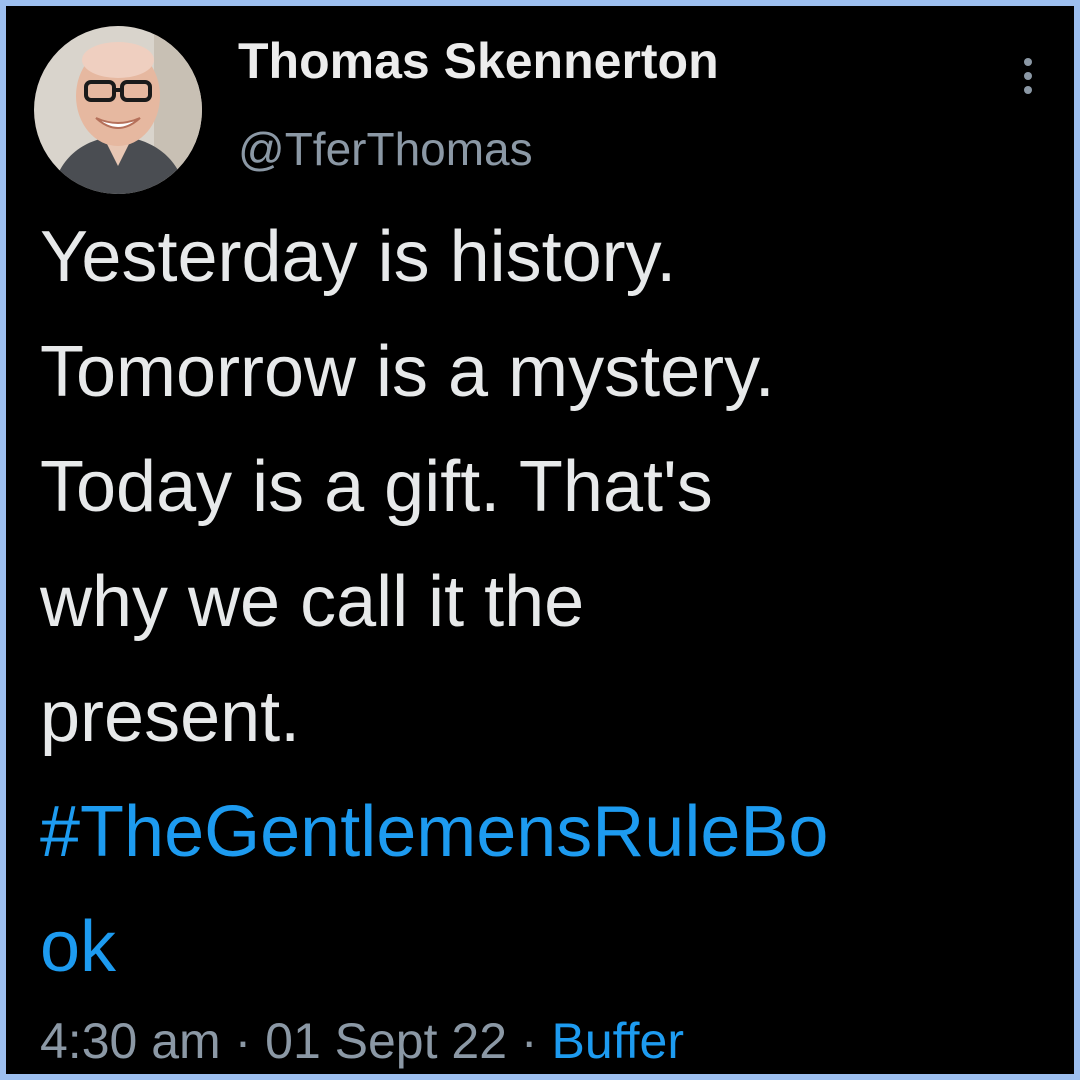 The image size is (1080, 1080). Describe the element at coordinates (478, 61) in the screenshot. I see `author-display-name: Thomas Skennerton` at that location.